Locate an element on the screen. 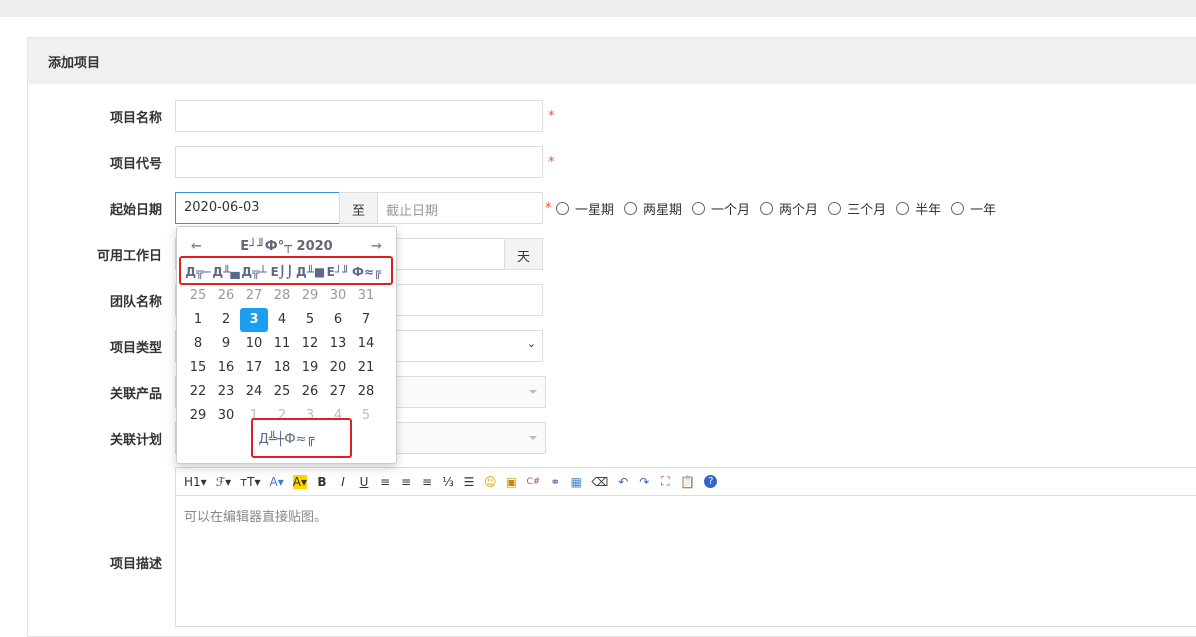  ordered-list-button: ⅓ is located at coordinates (448, 482).